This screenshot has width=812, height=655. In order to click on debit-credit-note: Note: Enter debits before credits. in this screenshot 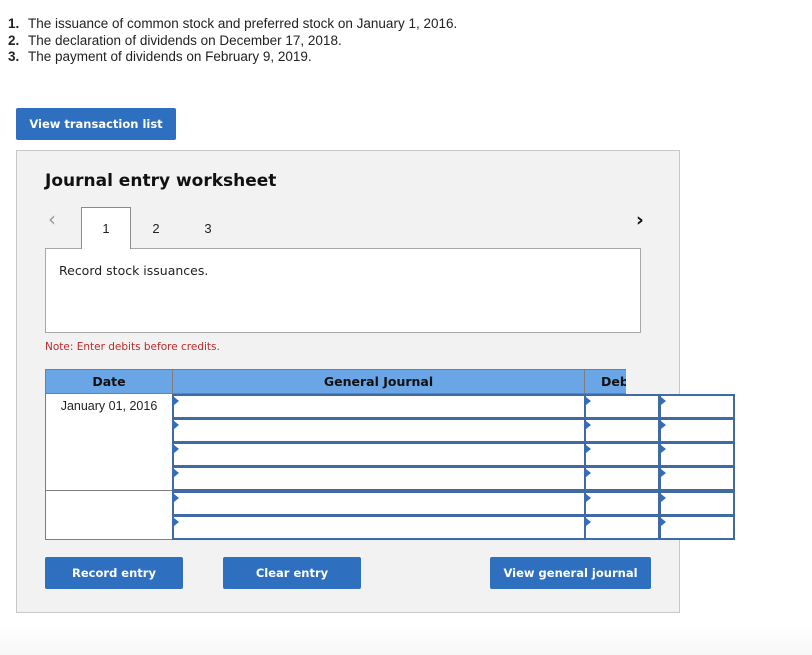, I will do `click(132, 347)`.